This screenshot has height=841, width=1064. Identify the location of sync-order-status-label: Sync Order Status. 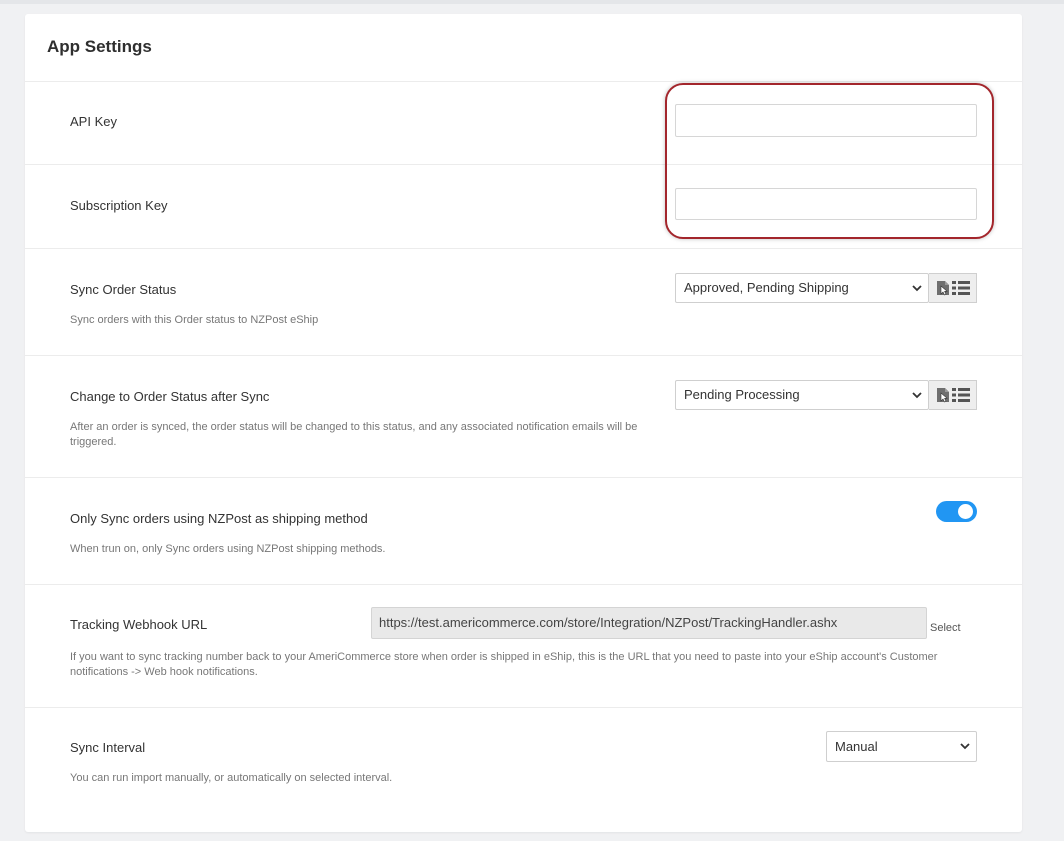
(123, 289).